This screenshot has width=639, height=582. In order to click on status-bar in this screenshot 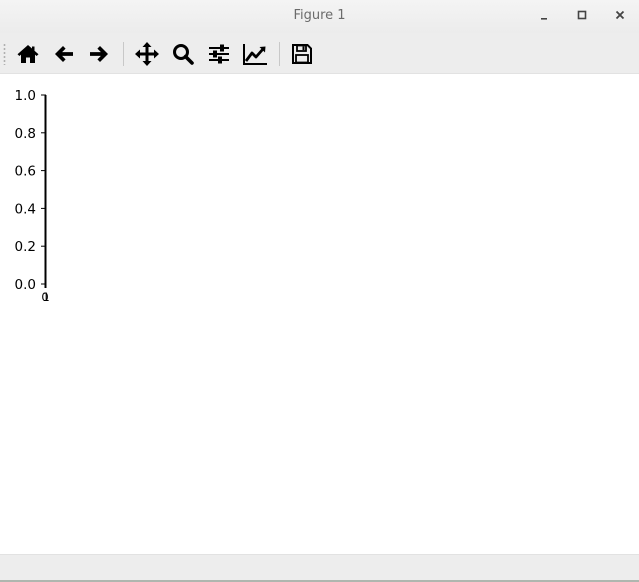, I will do `click(319, 568)`.